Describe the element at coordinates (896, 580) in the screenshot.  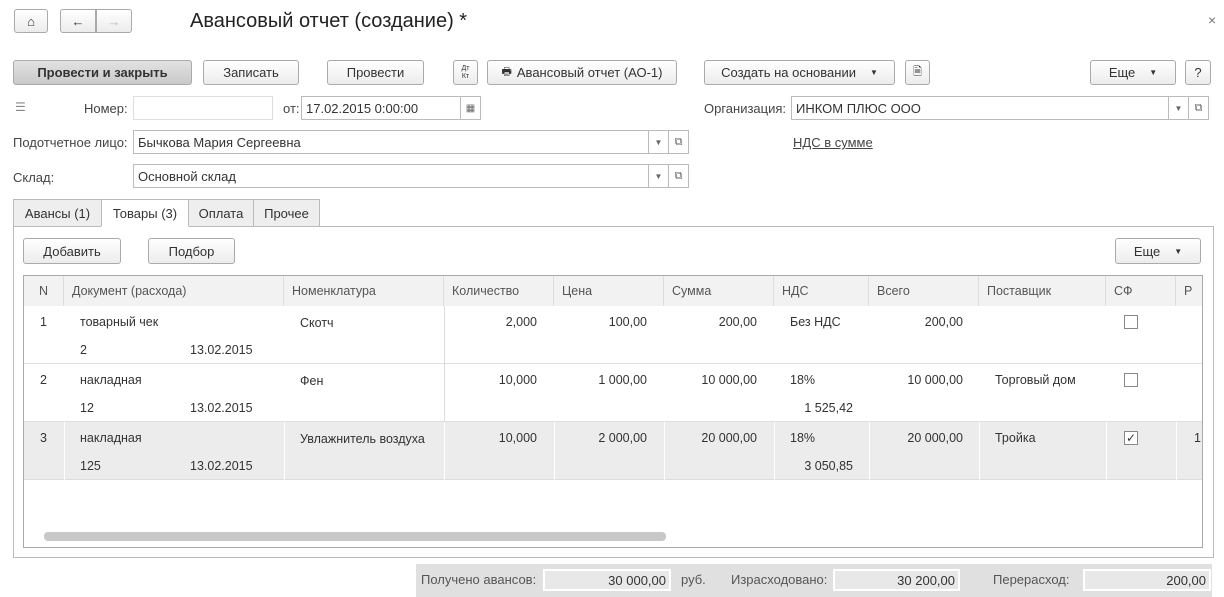
I see `spent-value: 30 200,00` at that location.